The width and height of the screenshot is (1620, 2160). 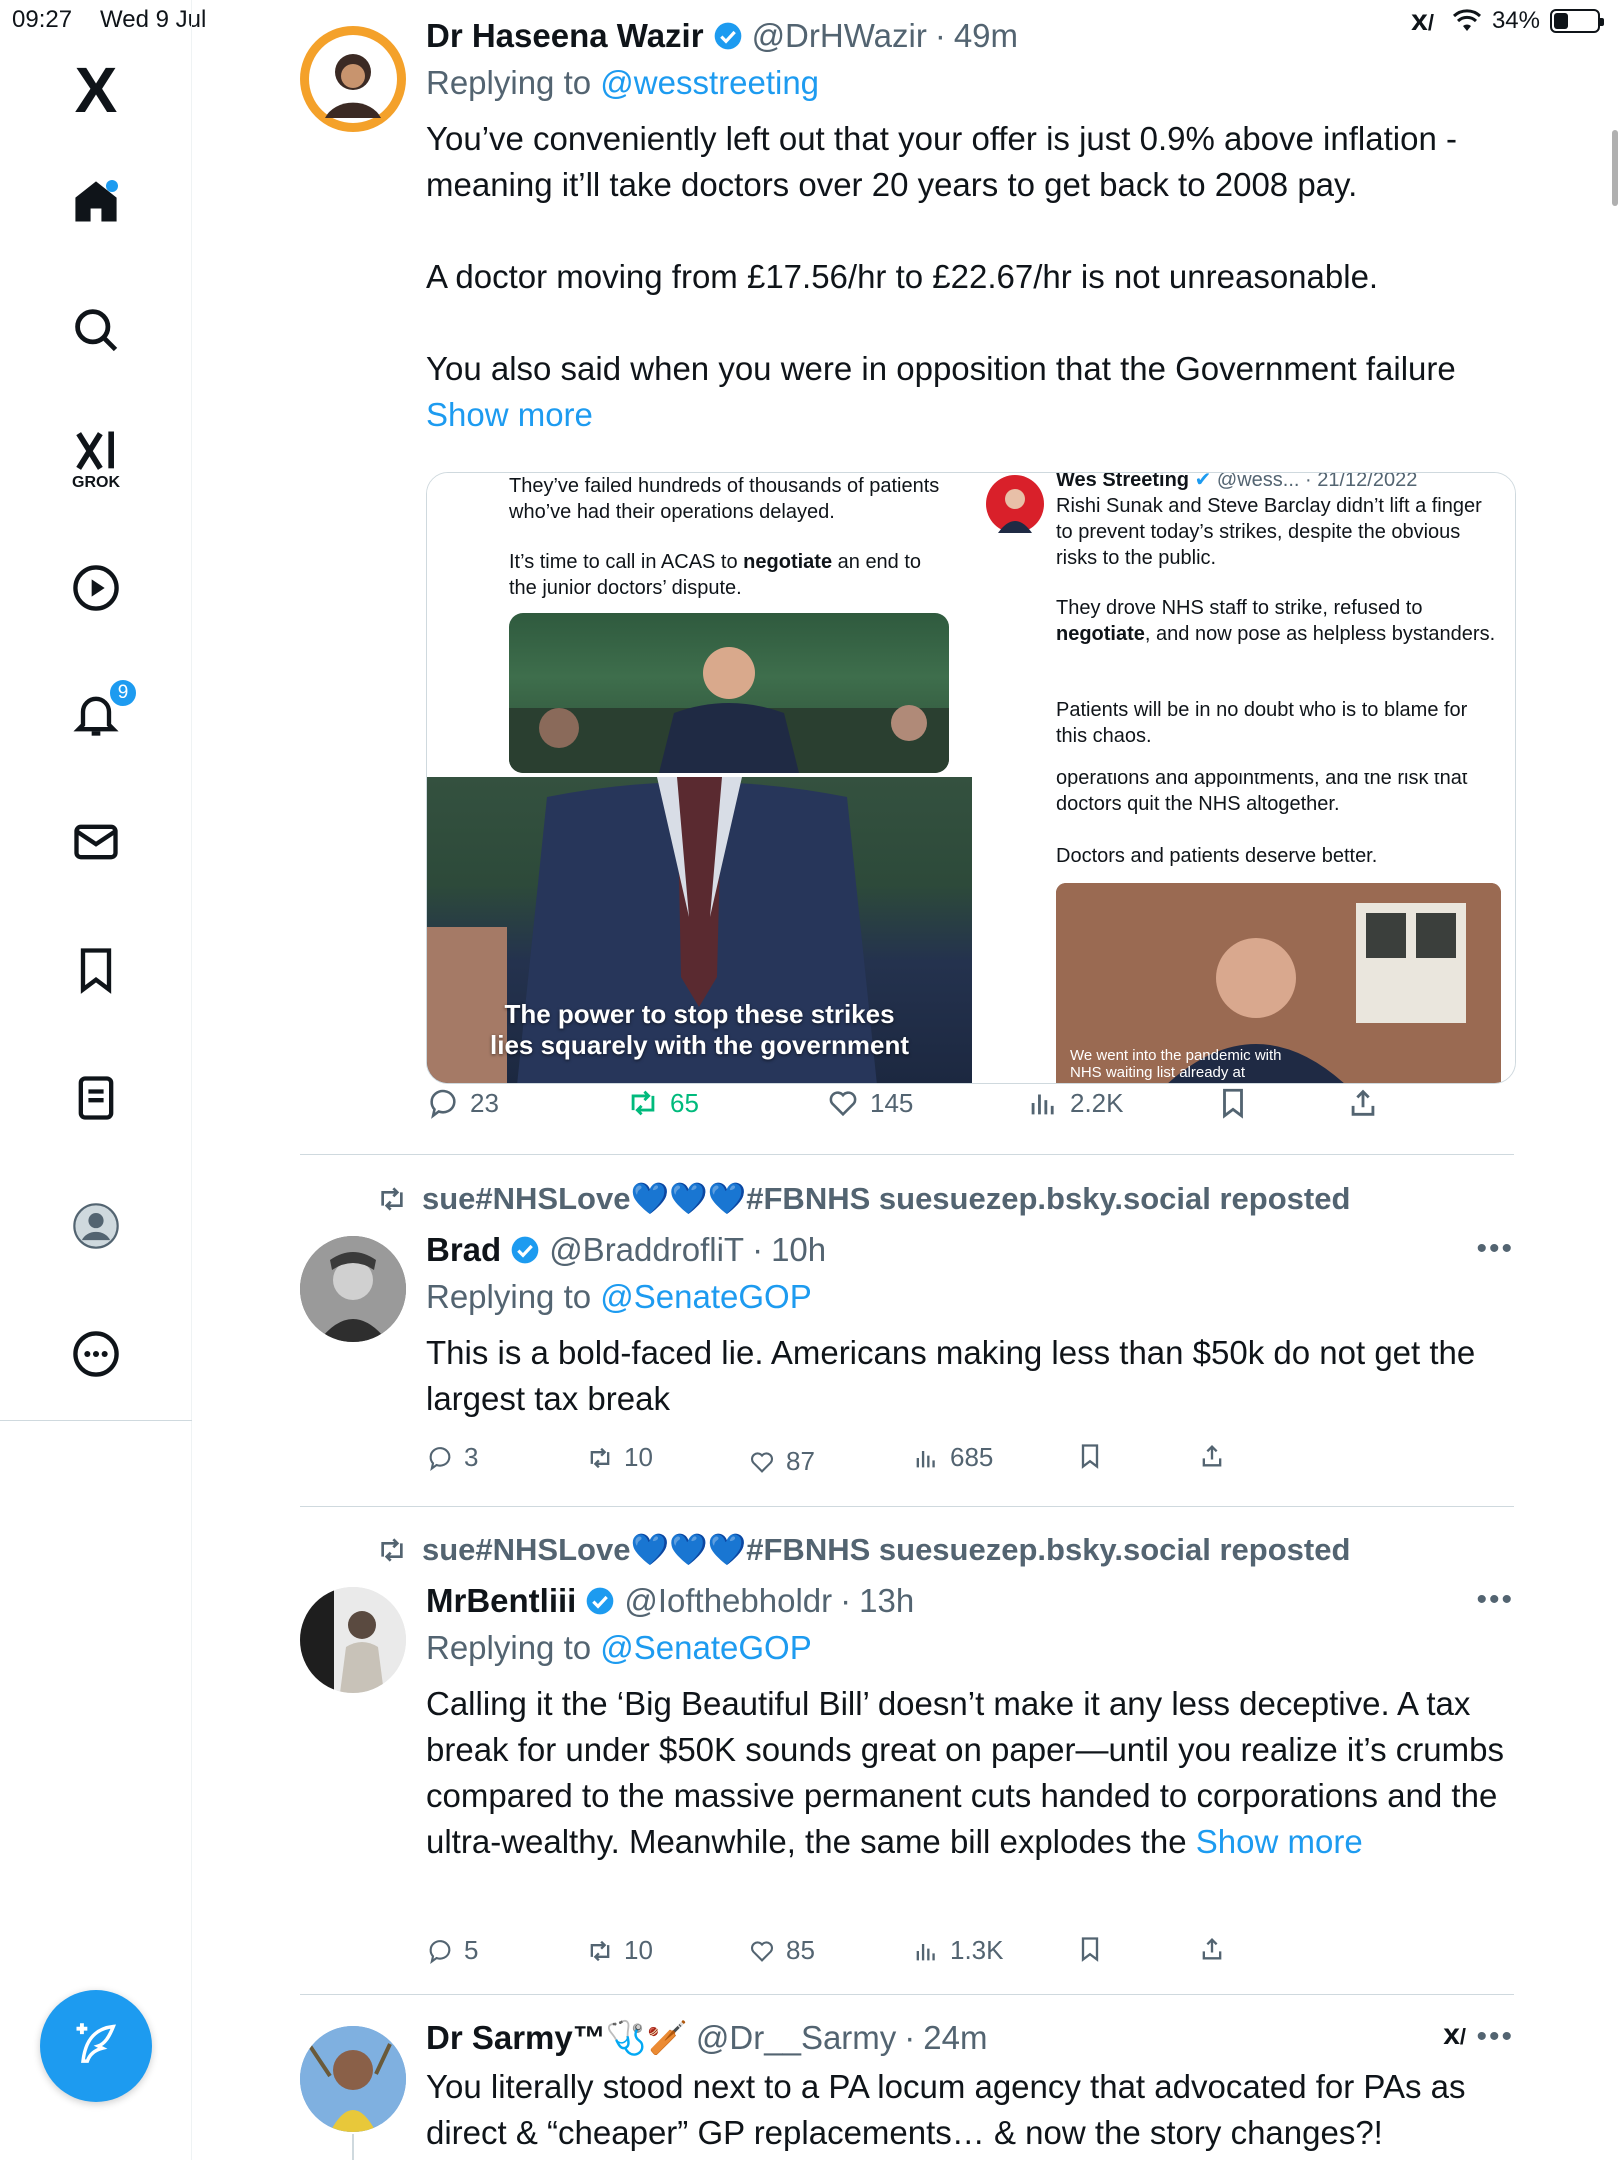 I want to click on views-button: 2.2K, so click(x=1075, y=1103).